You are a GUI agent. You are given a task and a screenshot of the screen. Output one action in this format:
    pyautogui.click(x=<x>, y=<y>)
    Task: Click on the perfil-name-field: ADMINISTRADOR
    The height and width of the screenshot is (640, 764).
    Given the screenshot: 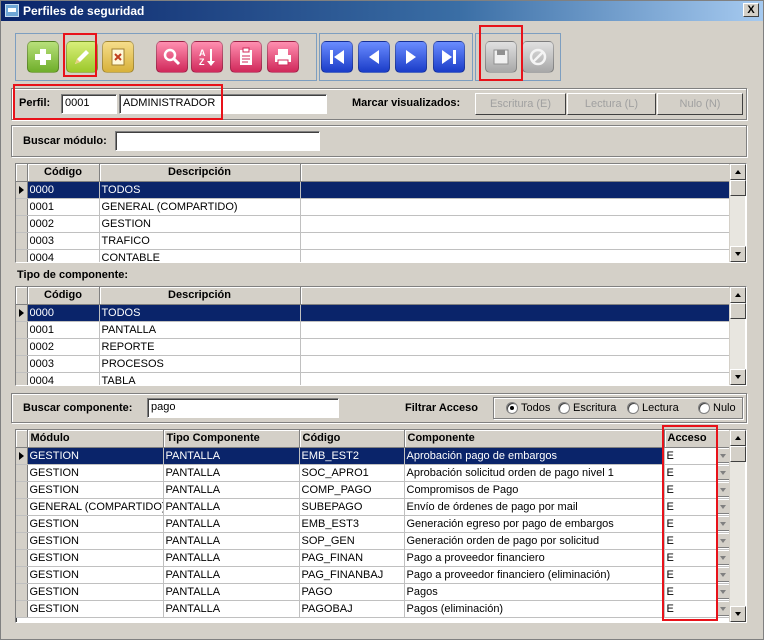 What is the action you would take?
    pyautogui.click(x=223, y=104)
    